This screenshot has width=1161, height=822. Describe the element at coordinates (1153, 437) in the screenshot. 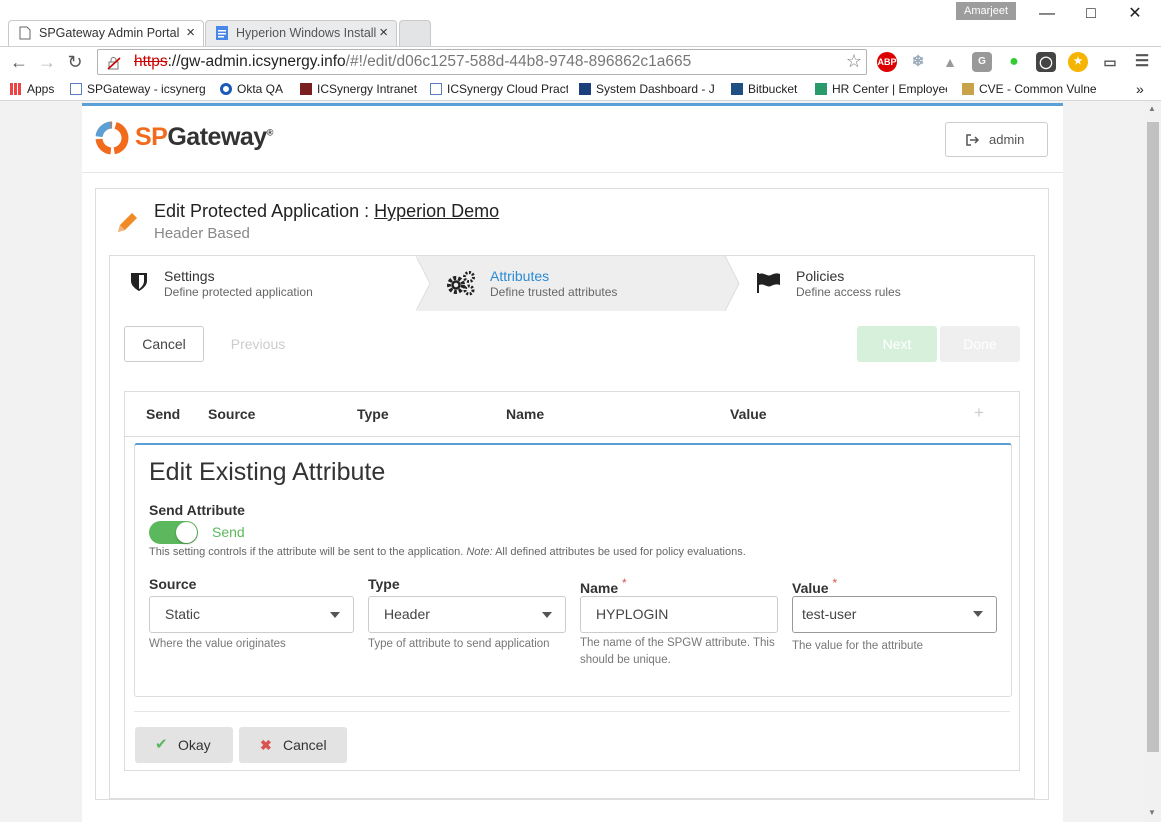

I see `scrollbar-thumb` at that location.